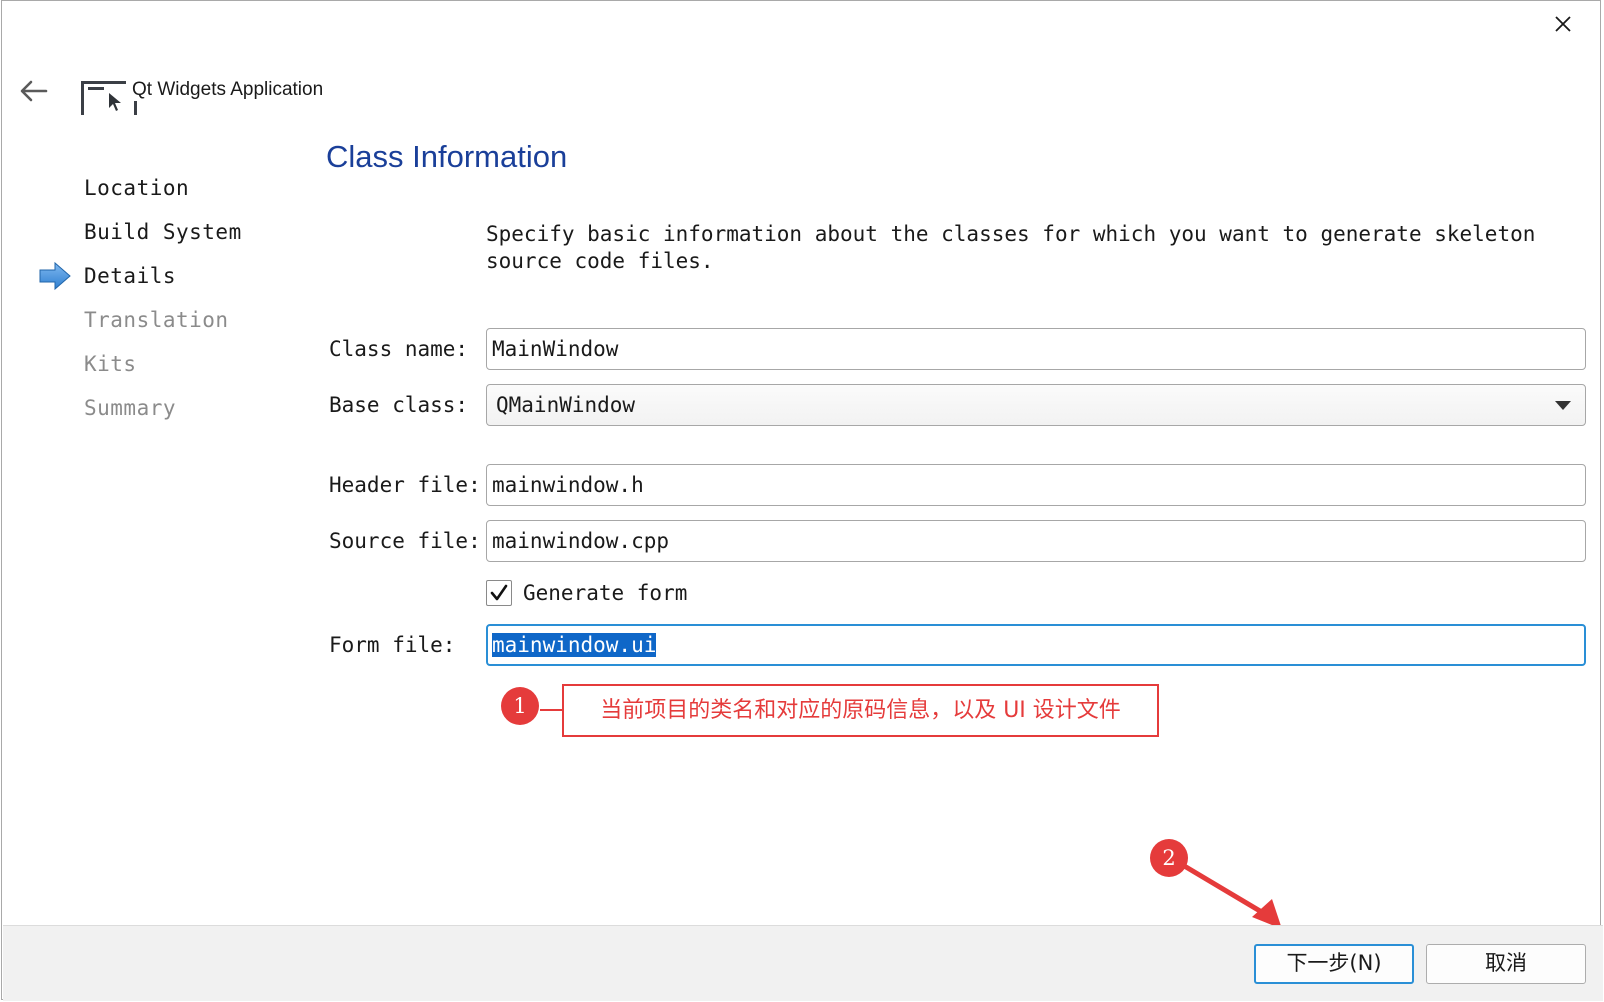 This screenshot has width=1604, height=1002. I want to click on base-class-value: QMainWindow, so click(566, 405).